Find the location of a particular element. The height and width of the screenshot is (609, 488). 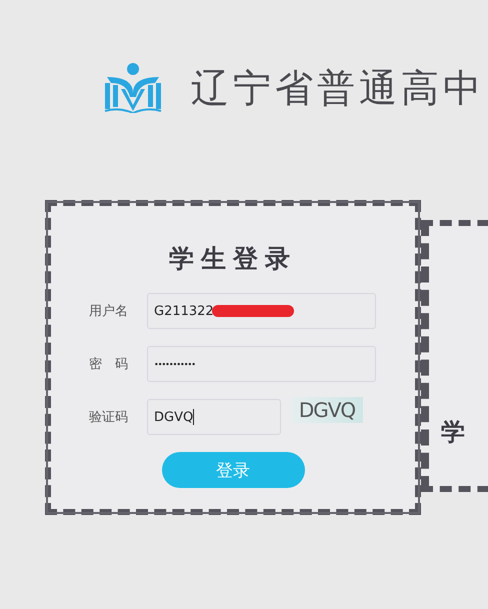

captcha-field: DGVQ is located at coordinates (214, 417).